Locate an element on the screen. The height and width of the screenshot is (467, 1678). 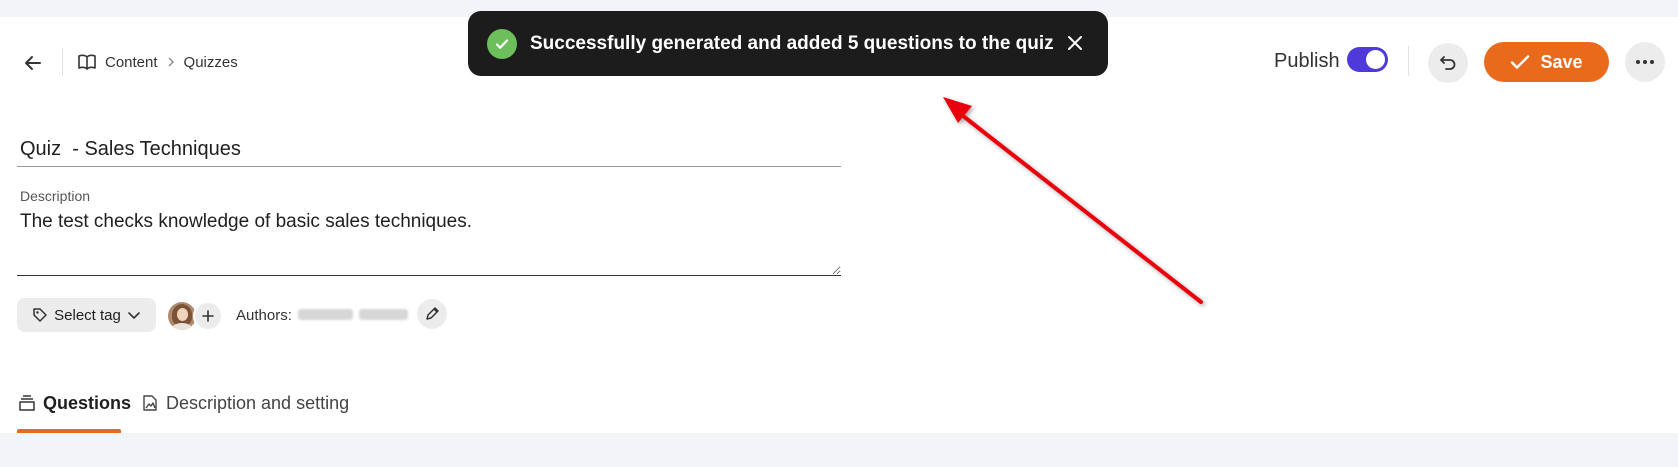
tab-description-and-setting: Description and setting is located at coordinates (245, 403).